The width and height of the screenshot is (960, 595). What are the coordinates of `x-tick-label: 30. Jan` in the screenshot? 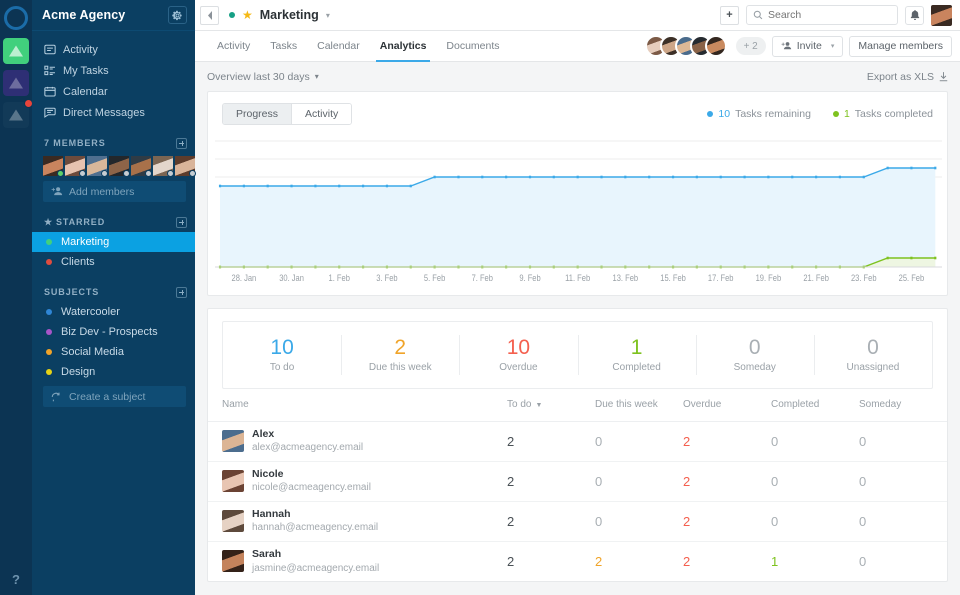 It's located at (291, 277).